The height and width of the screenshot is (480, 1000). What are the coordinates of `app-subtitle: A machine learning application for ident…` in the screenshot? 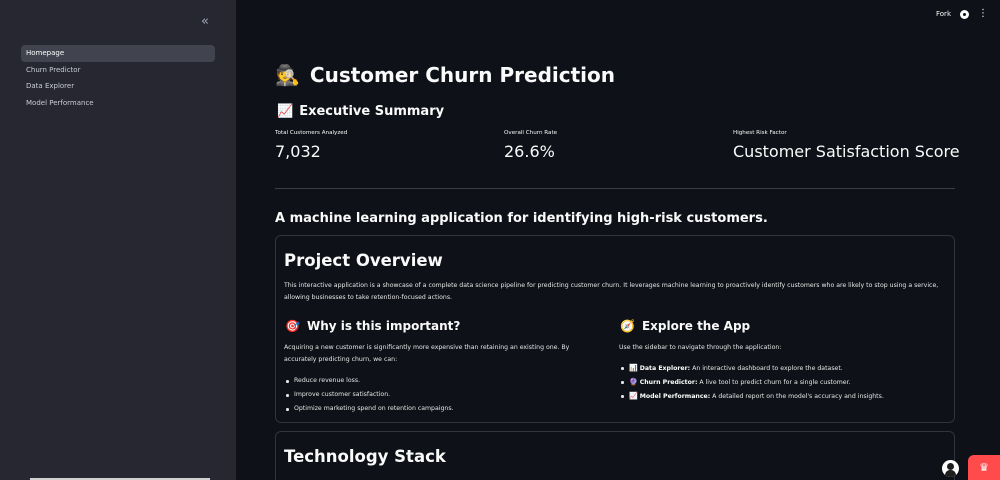 It's located at (521, 218).